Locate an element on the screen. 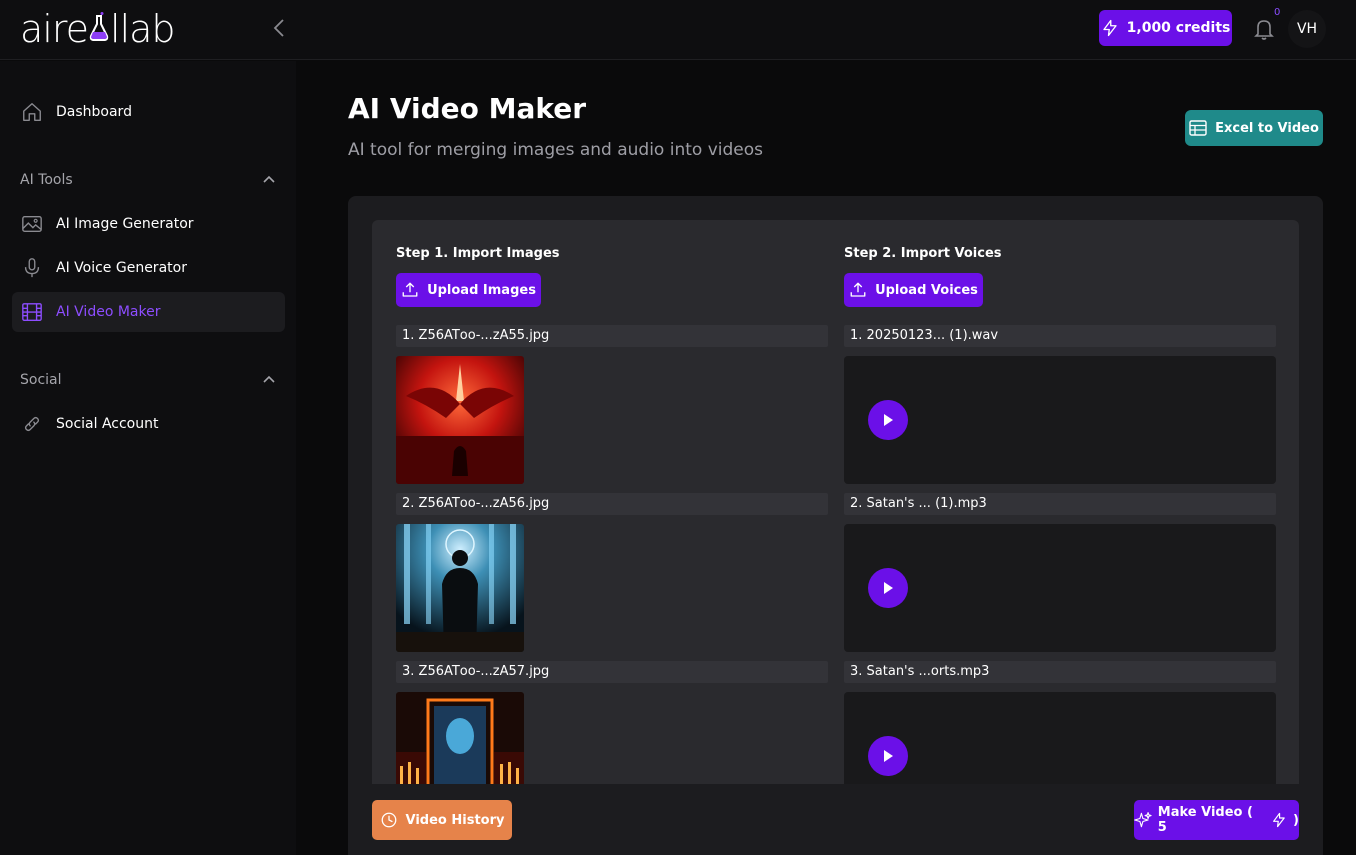 The height and width of the screenshot is (855, 1356). sidebar-item-ai-image-generator: AI Image Generator is located at coordinates (148, 224).